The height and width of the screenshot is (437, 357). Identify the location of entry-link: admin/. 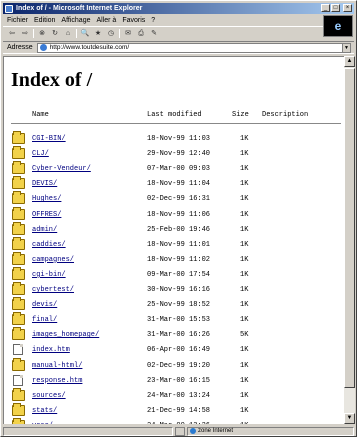
(44, 230).